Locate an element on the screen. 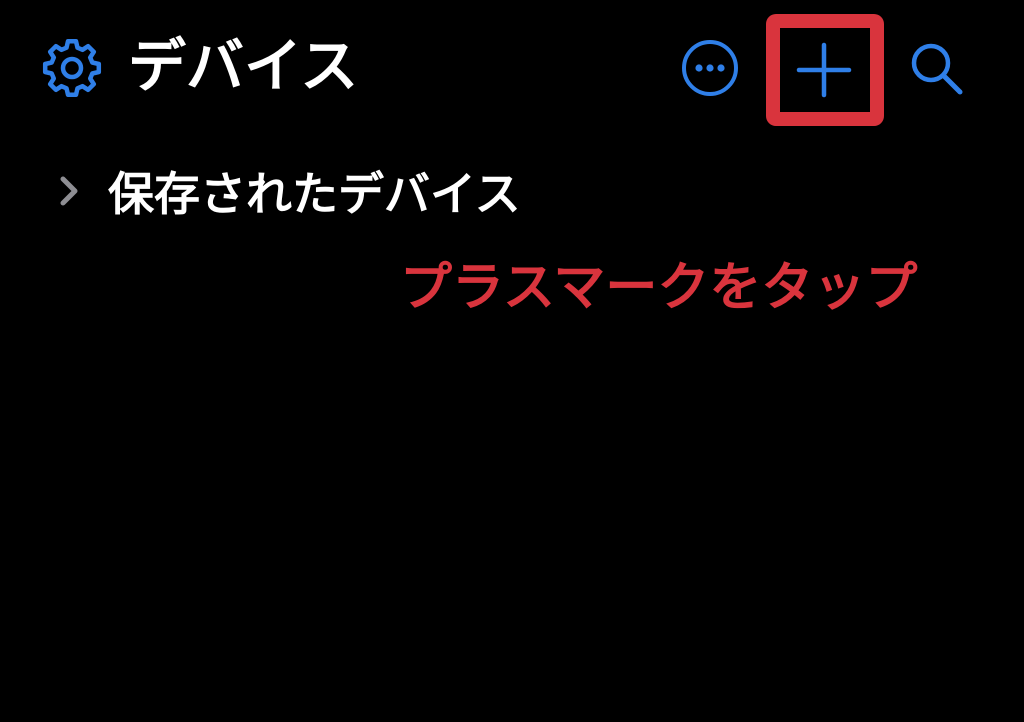 The image size is (1024, 722). saved-devices-row: 保存されたデバイス is located at coordinates (340, 191).